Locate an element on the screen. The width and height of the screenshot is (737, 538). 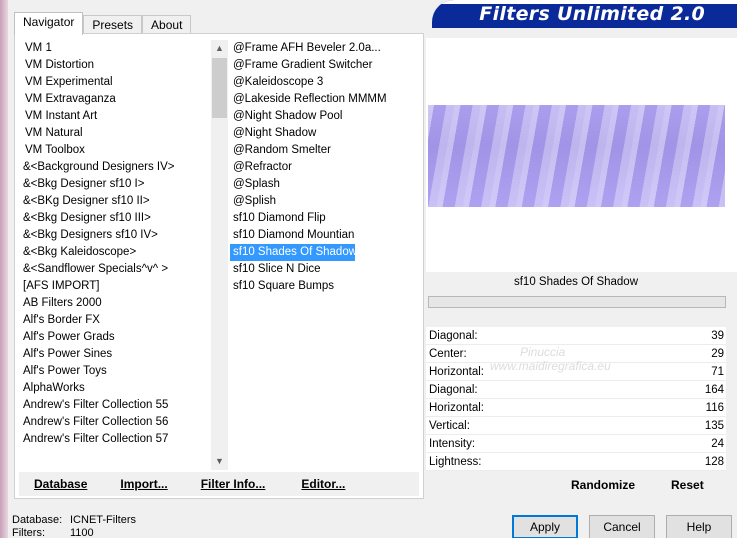
tab-navigator: Navigator is located at coordinates (49, 23).